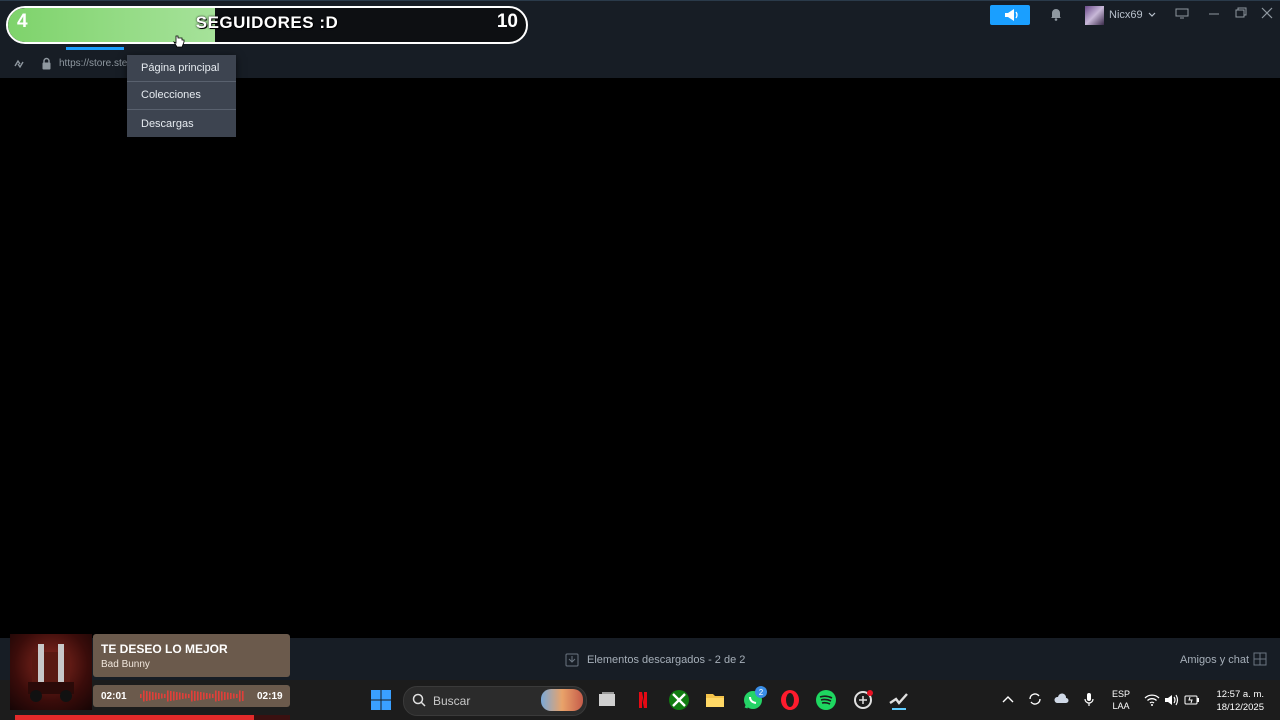 The height and width of the screenshot is (720, 1280). I want to click on song-title: TE DESEO LO MEJOR, so click(164, 649).